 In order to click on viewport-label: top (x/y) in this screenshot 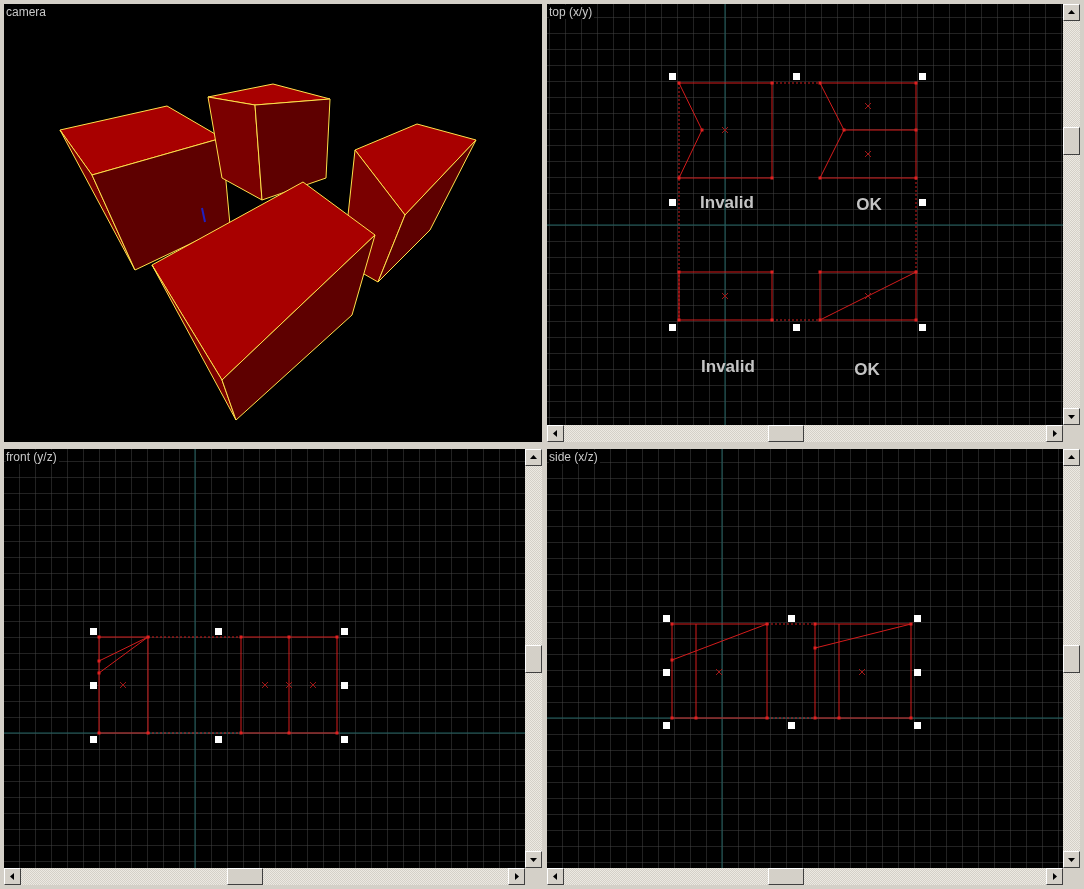, I will do `click(572, 12)`.